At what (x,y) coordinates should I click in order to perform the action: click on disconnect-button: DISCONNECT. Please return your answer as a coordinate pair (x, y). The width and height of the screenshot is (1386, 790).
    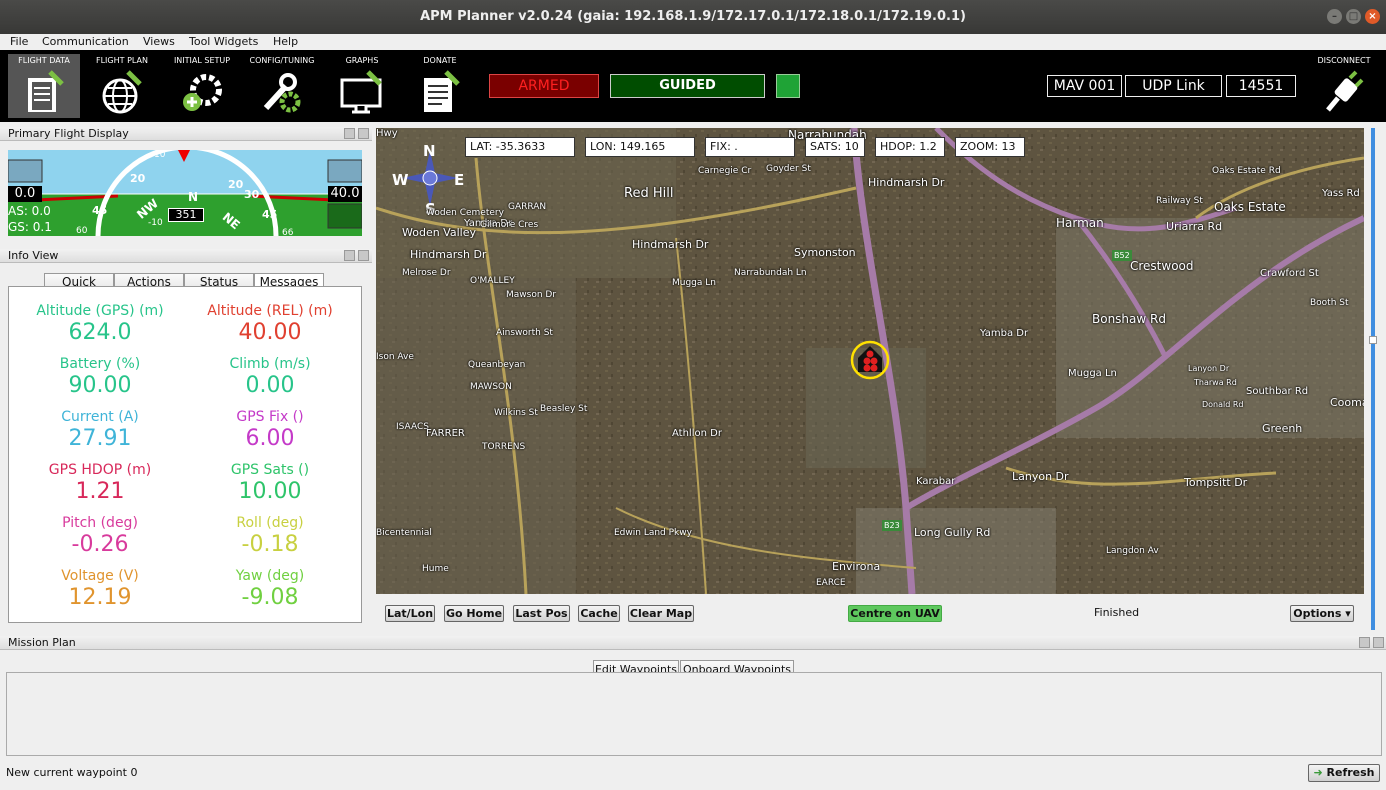
    Looking at the image, I should click on (1344, 86).